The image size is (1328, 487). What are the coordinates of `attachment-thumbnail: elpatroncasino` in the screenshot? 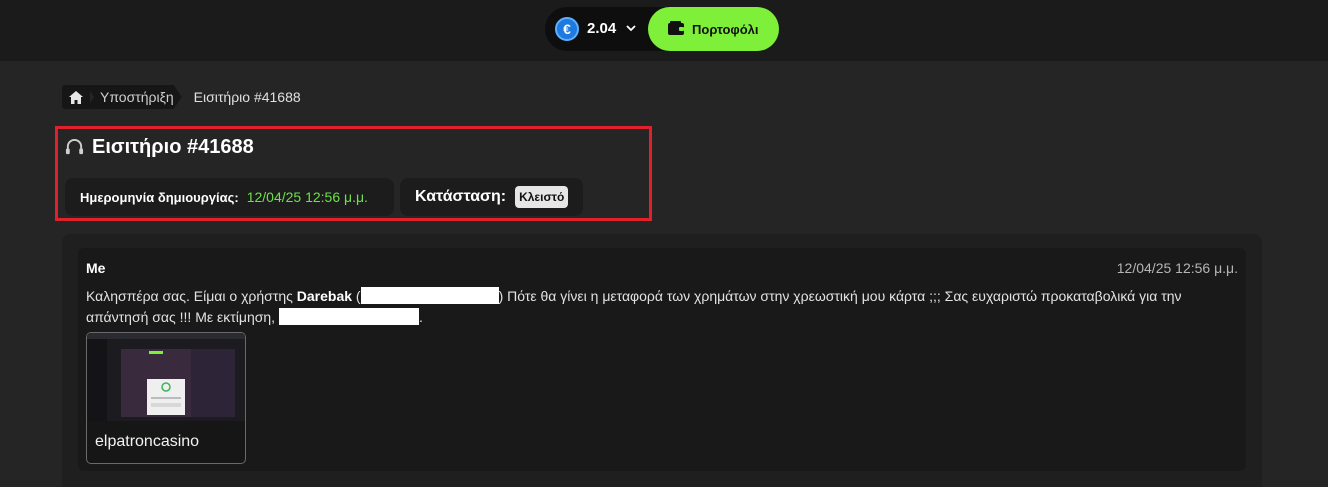 It's located at (166, 398).